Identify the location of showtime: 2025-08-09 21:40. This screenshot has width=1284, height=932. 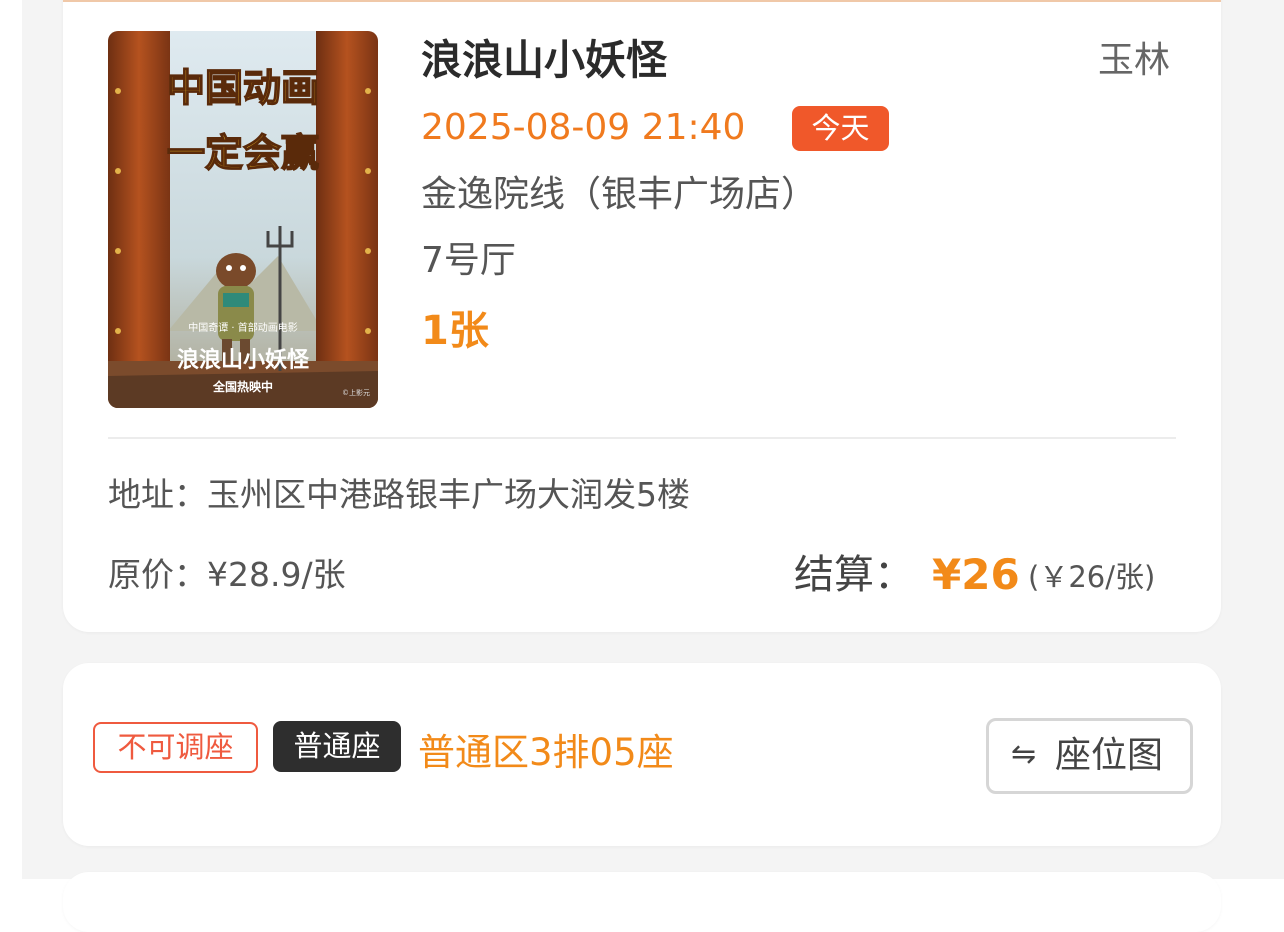
(583, 127).